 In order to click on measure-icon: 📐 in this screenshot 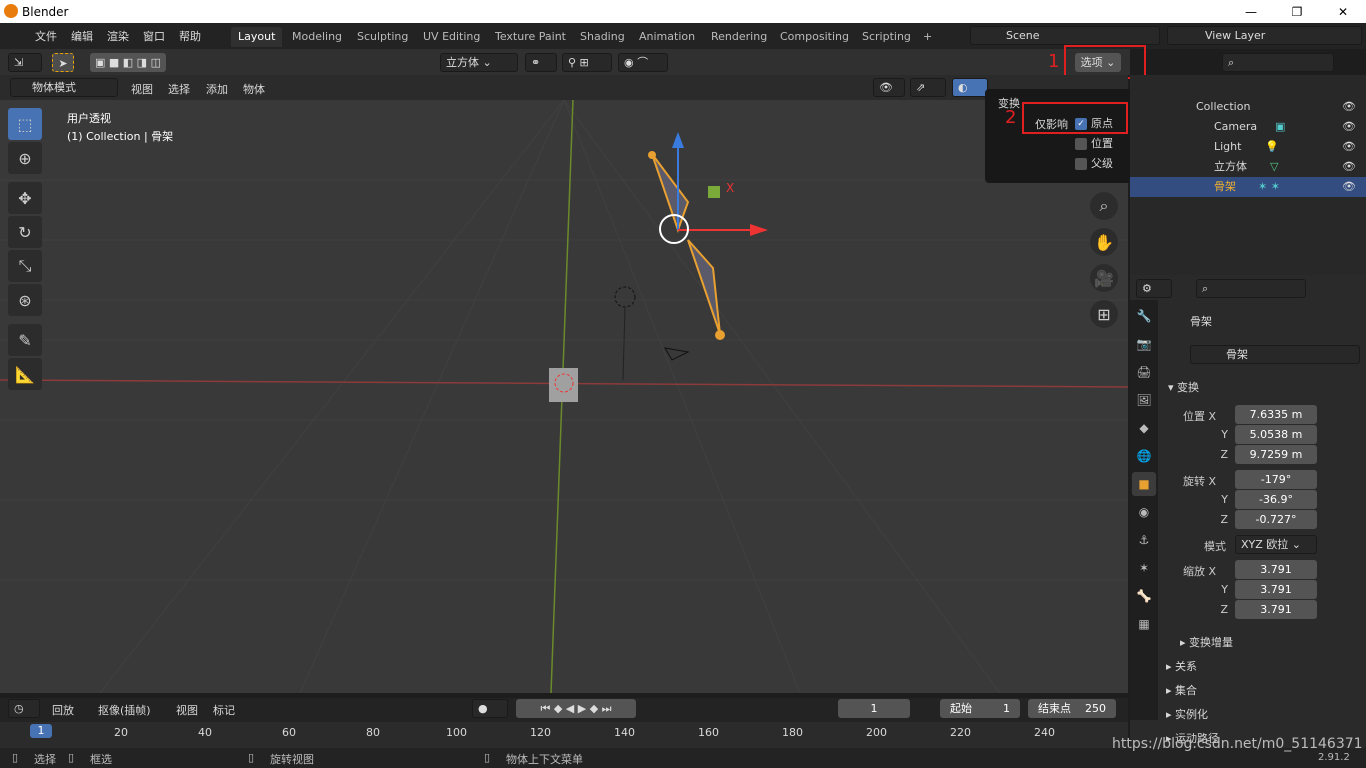, I will do `click(25, 374)`.